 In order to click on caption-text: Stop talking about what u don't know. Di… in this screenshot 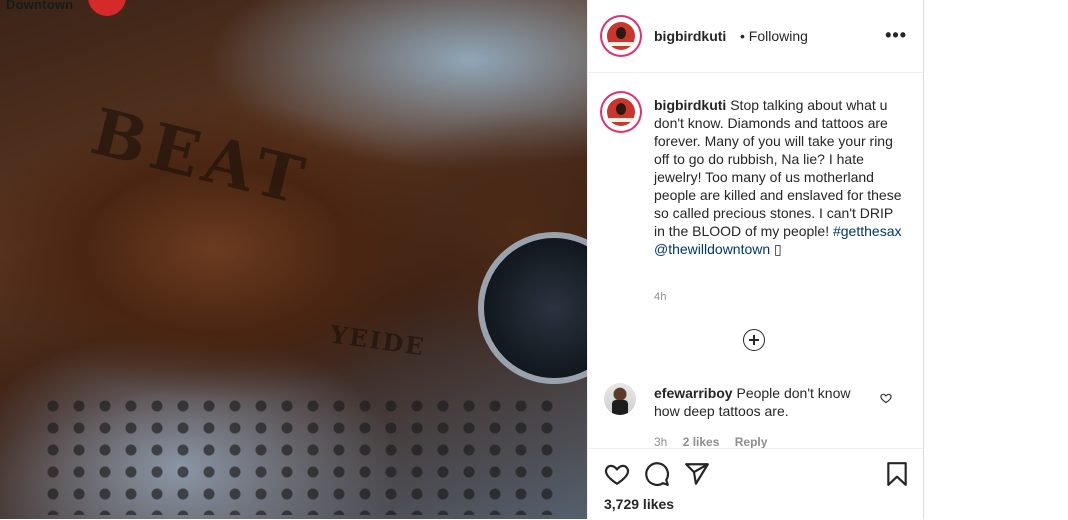, I will do `click(778, 168)`.